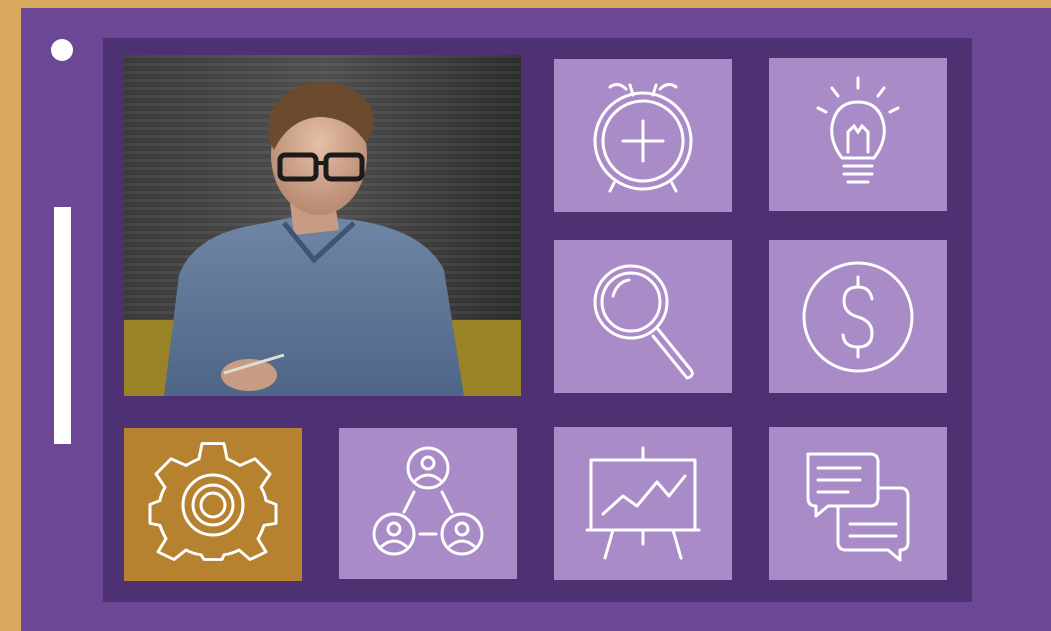  What do you see at coordinates (213, 501) in the screenshot?
I see `gear-icon` at bounding box center [213, 501].